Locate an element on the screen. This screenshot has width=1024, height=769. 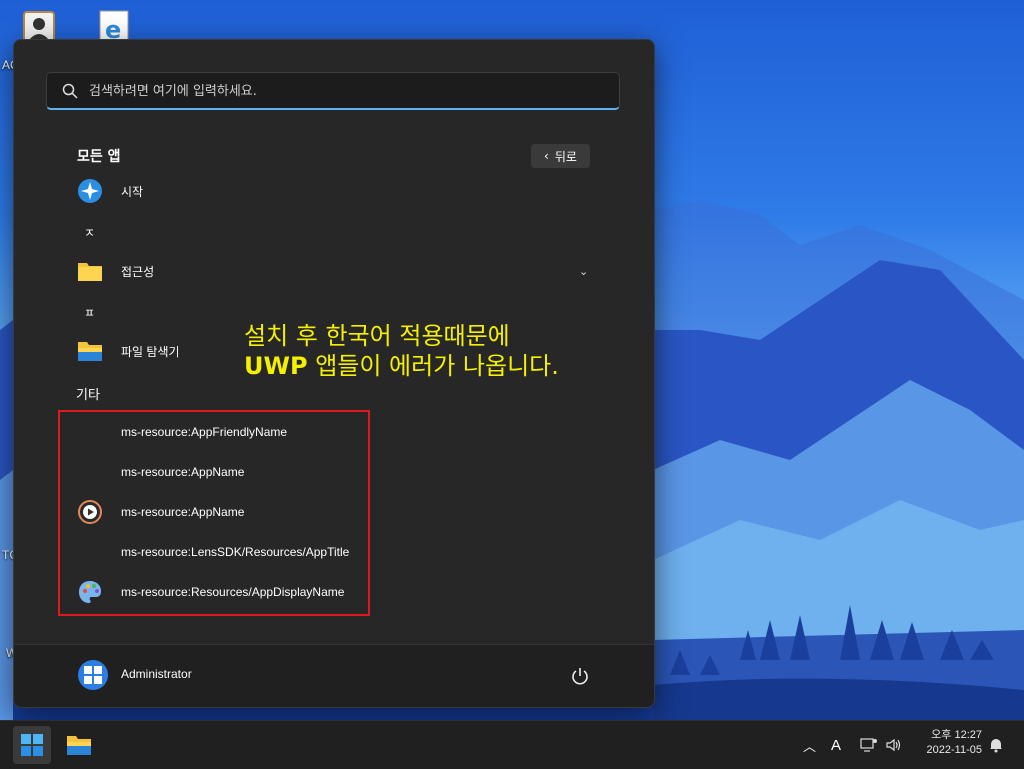
chevron-up-icon: ︿ is located at coordinates (809, 745).